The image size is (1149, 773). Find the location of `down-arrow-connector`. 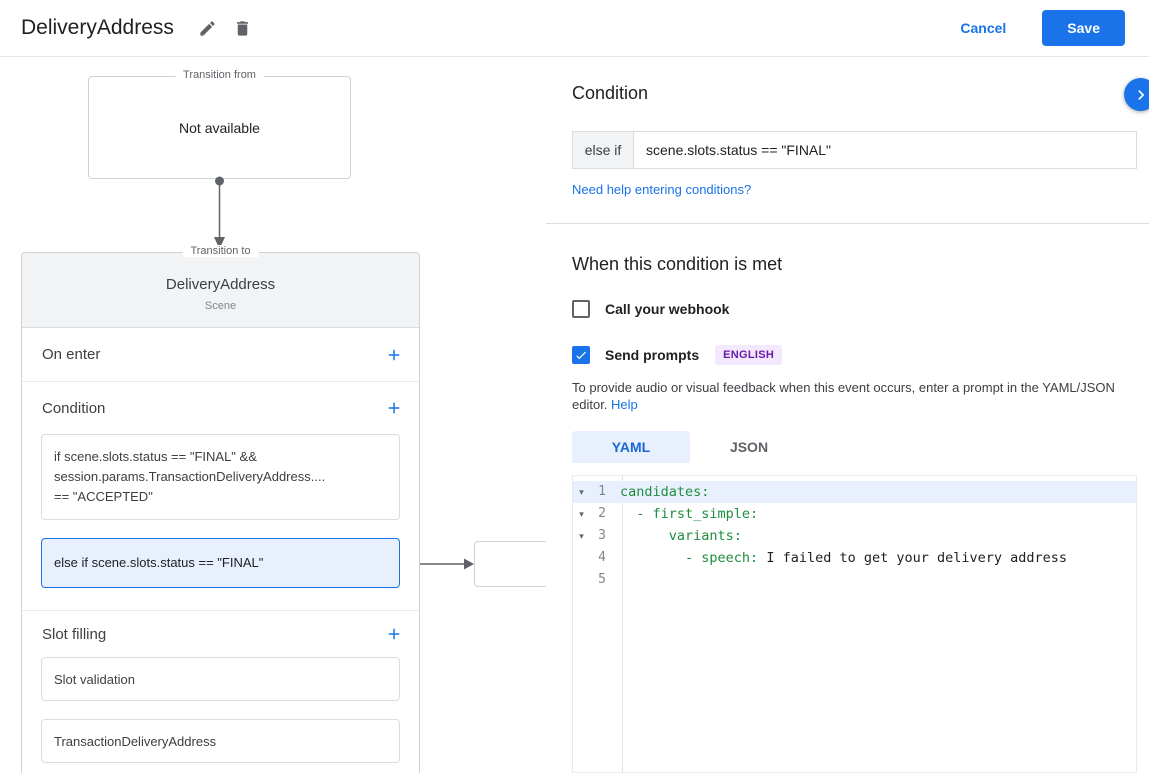

down-arrow-connector is located at coordinates (219, 212).